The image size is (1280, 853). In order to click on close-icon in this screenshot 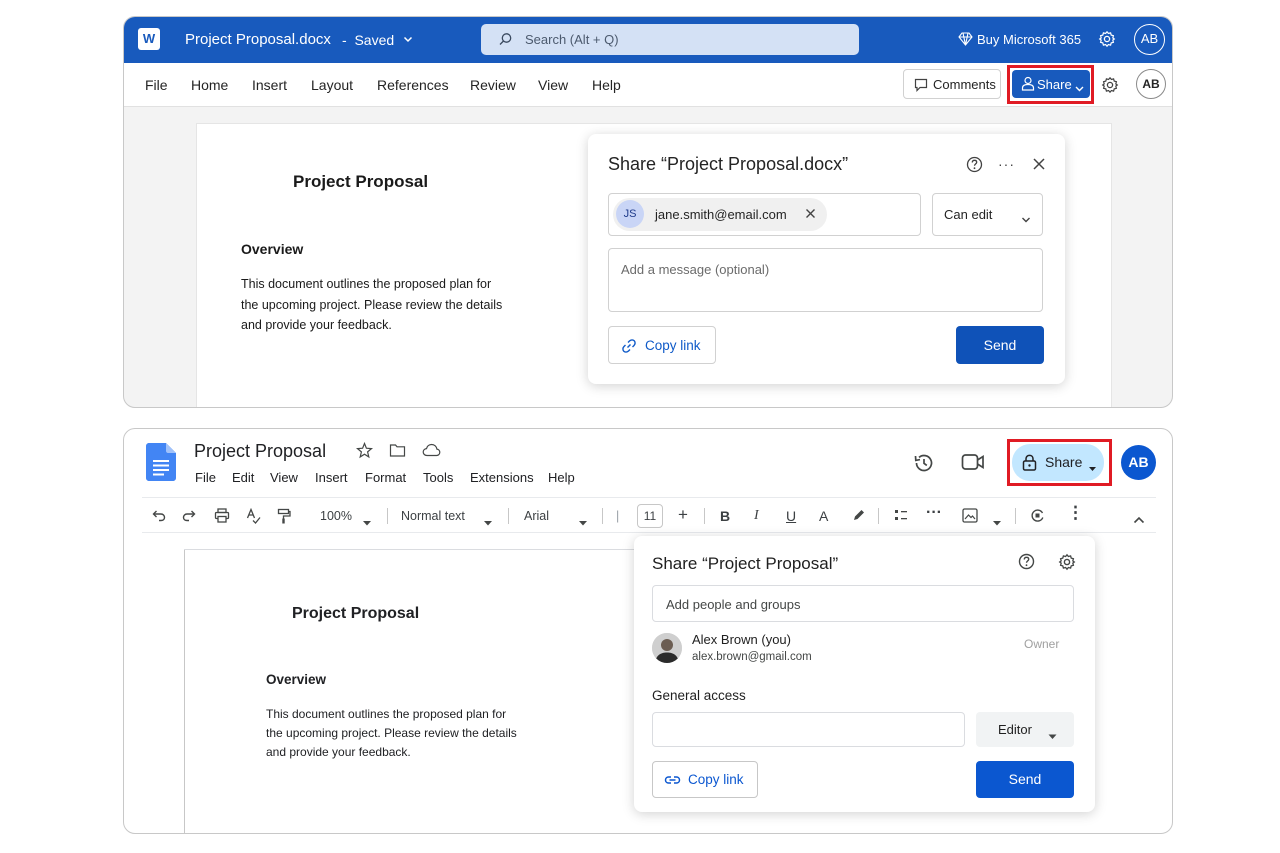, I will do `click(1039, 164)`.